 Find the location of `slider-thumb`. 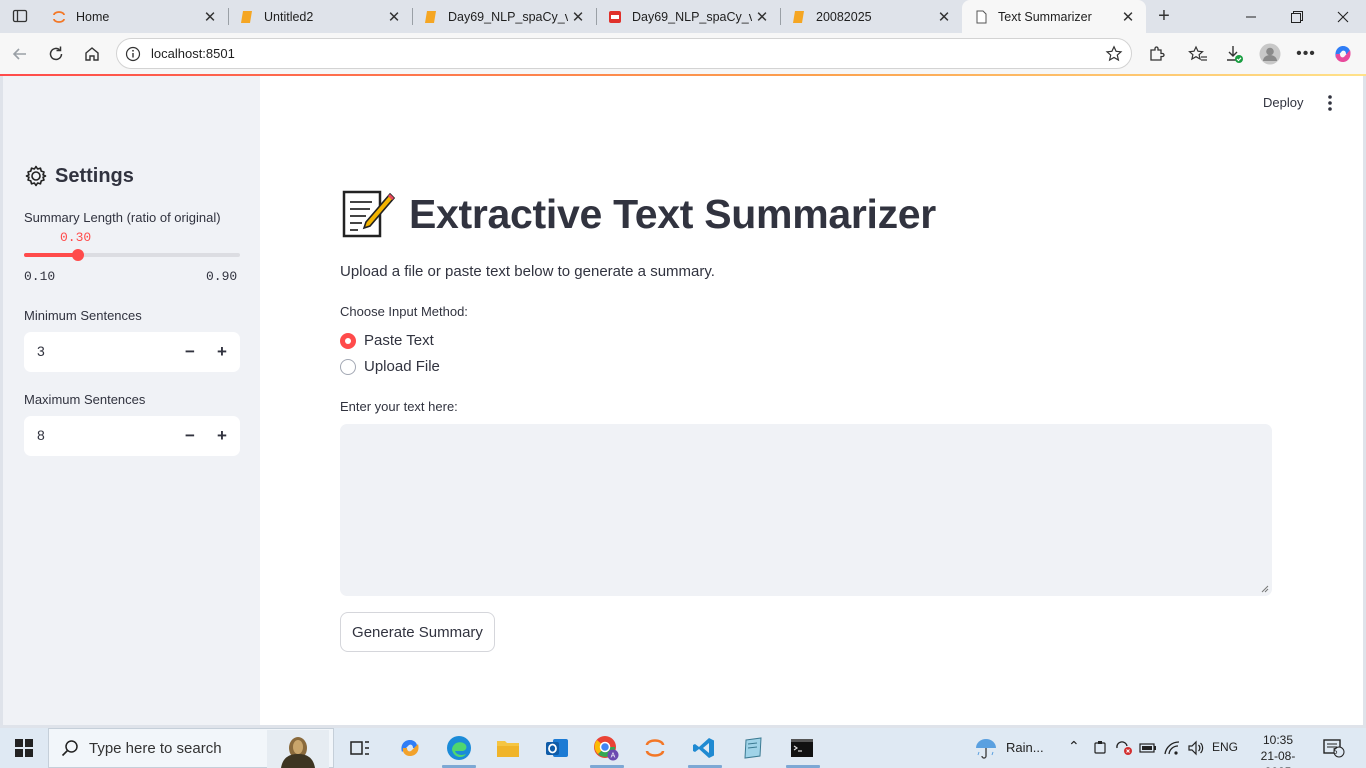

slider-thumb is located at coordinates (78, 255).